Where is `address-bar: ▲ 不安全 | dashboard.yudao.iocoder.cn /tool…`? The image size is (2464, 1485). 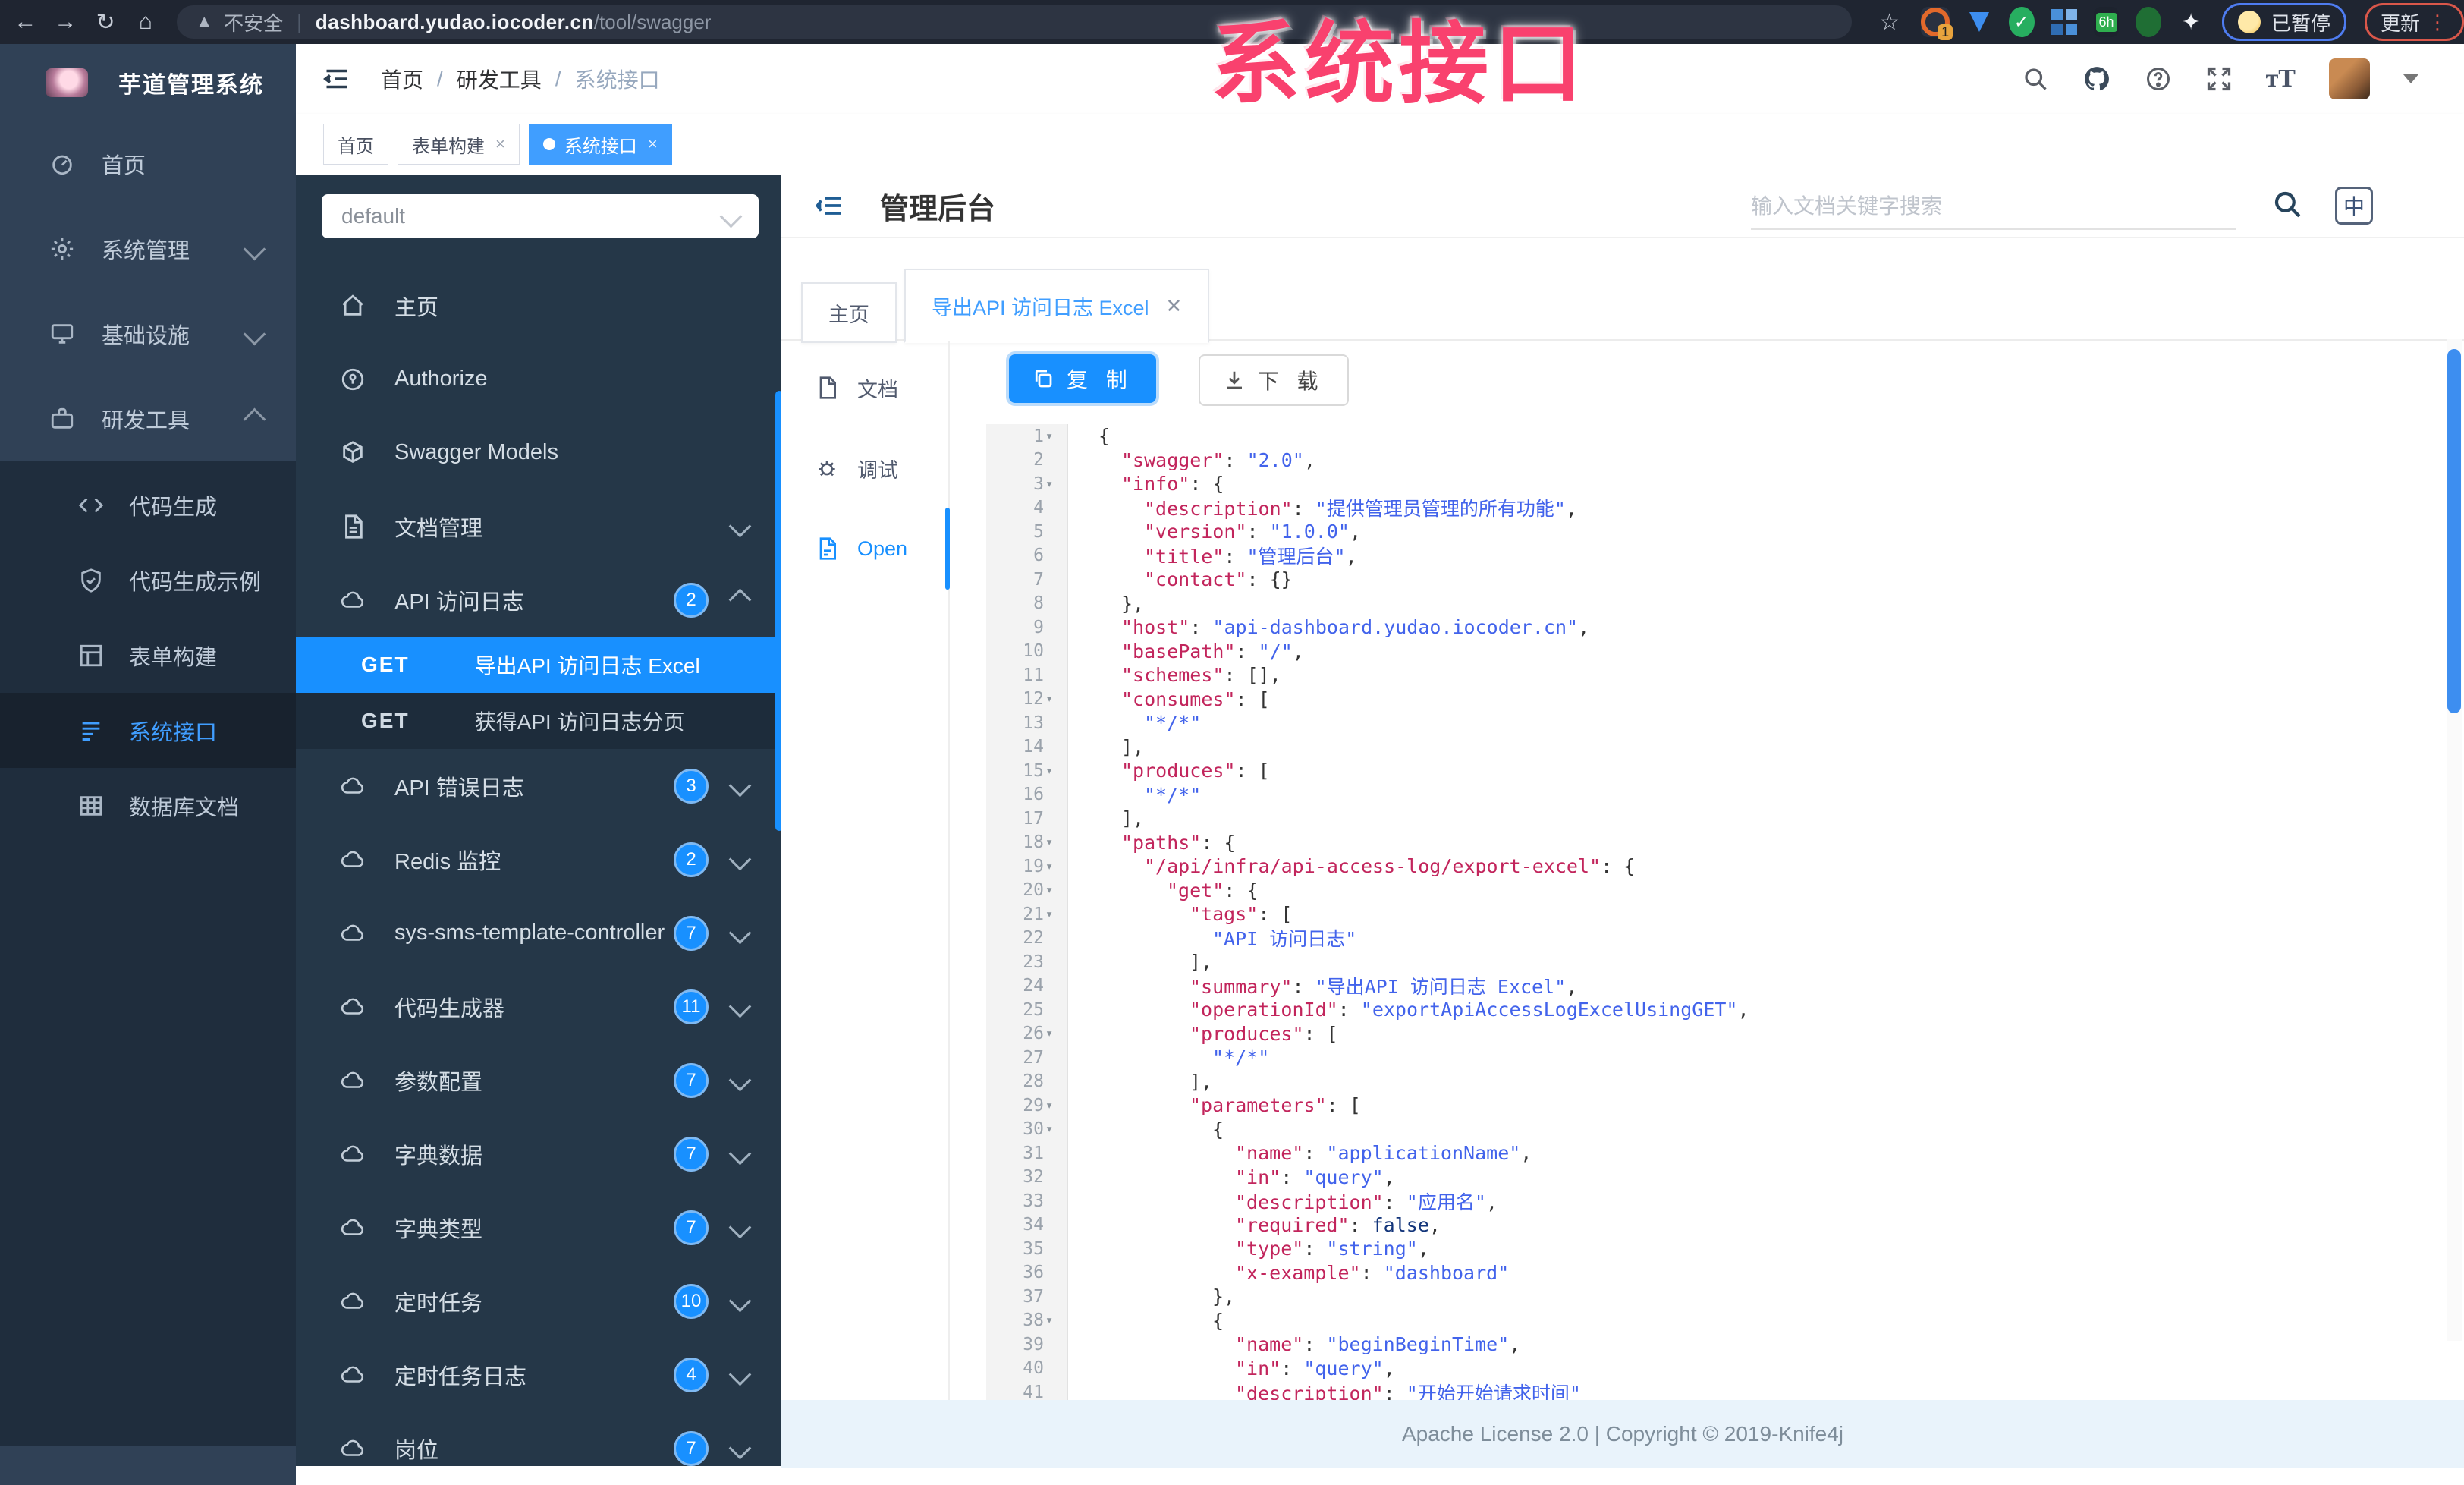
address-bar: ▲ 不安全 | dashboard.yudao.iocoder.cn /tool… is located at coordinates (1015, 22).